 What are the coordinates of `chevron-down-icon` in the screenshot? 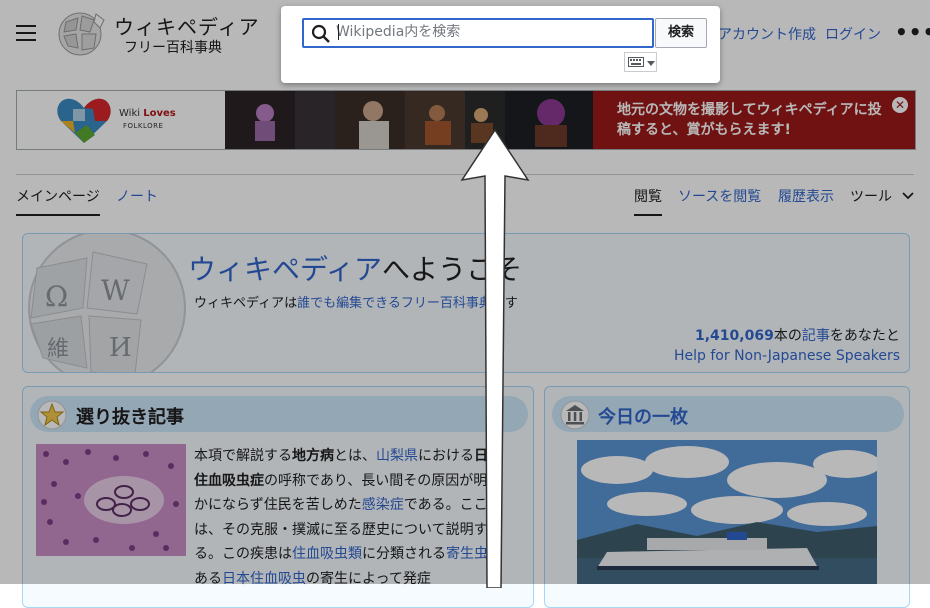 It's located at (651, 63).